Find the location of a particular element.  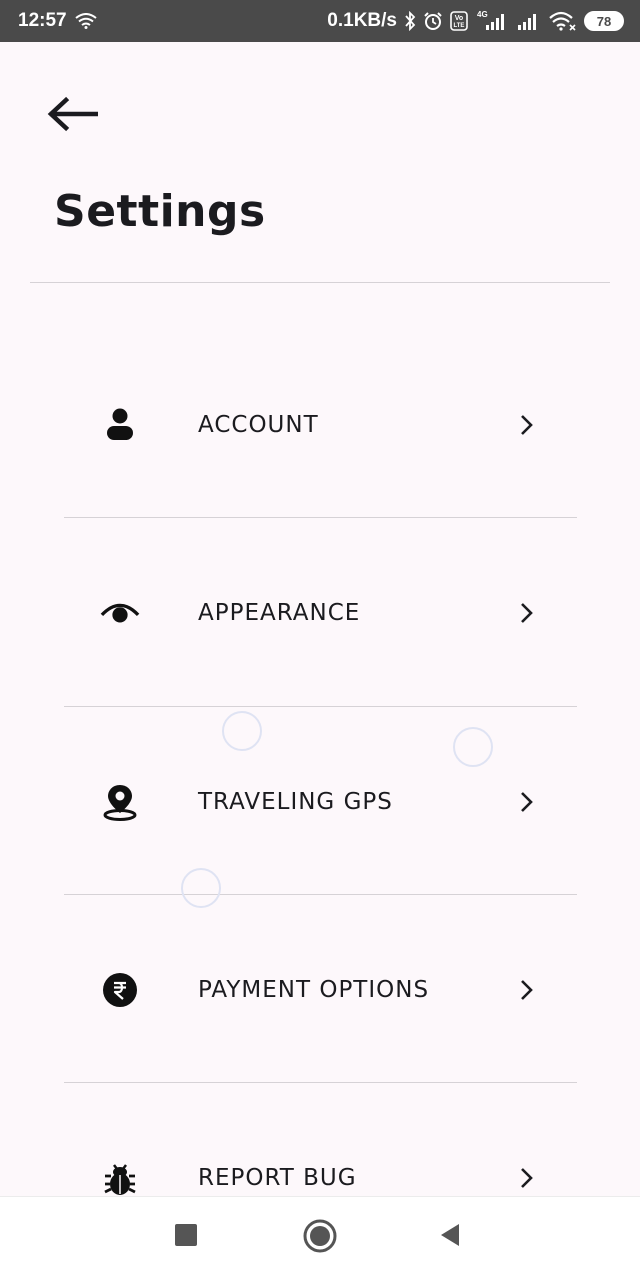

bug-icon is located at coordinates (120, 1178).